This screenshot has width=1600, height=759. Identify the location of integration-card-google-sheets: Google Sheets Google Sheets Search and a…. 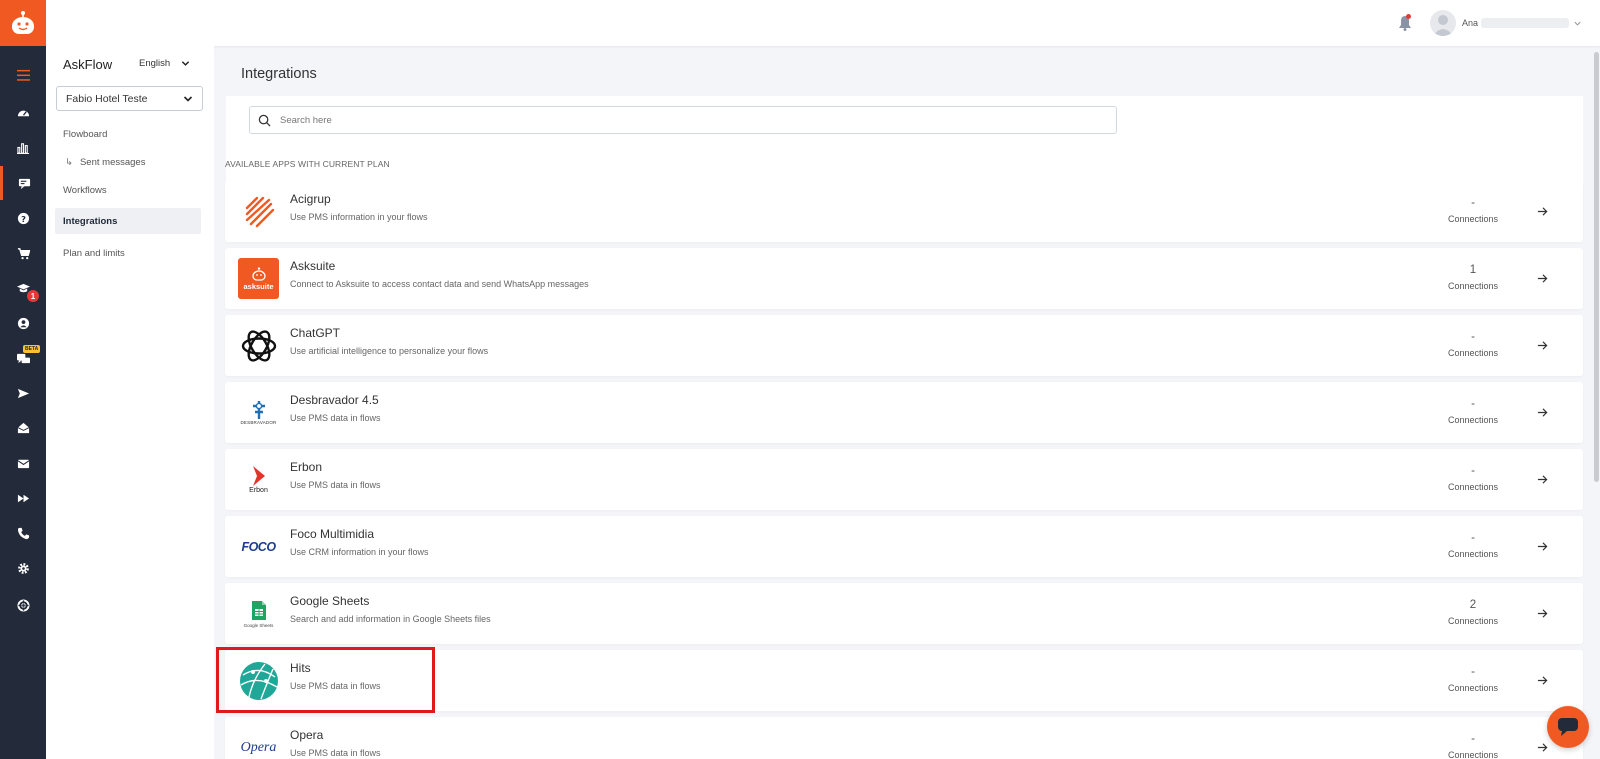
(904, 613).